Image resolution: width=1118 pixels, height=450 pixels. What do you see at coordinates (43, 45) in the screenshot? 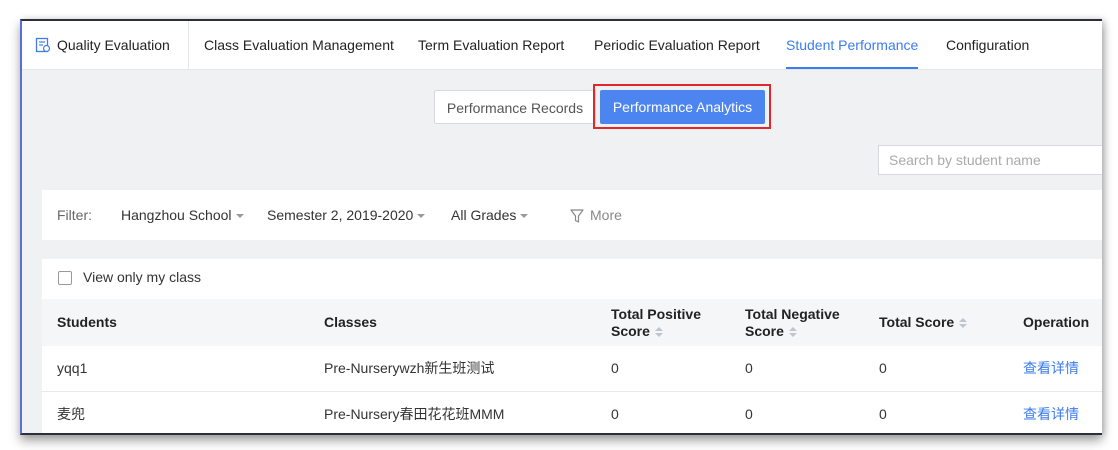
I see `report-icon` at bounding box center [43, 45].